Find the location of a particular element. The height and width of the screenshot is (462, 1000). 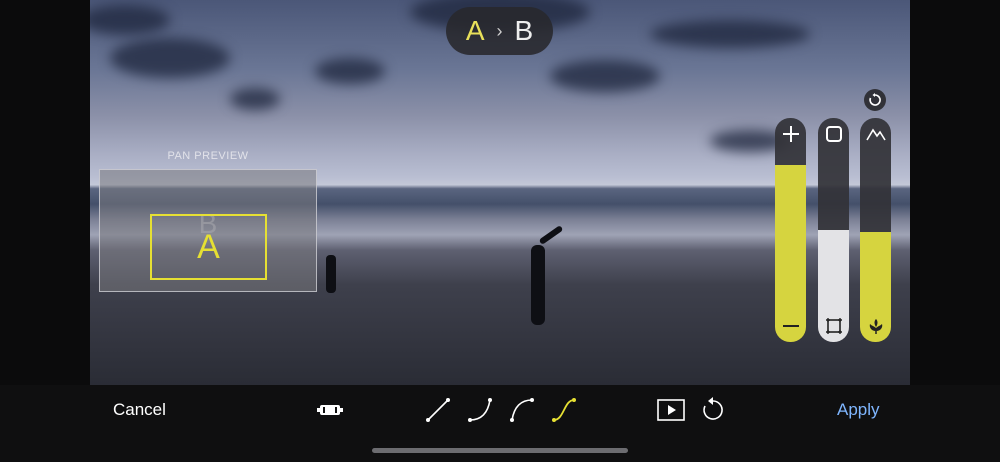

ab-indicator: A › B is located at coordinates (499, 31).